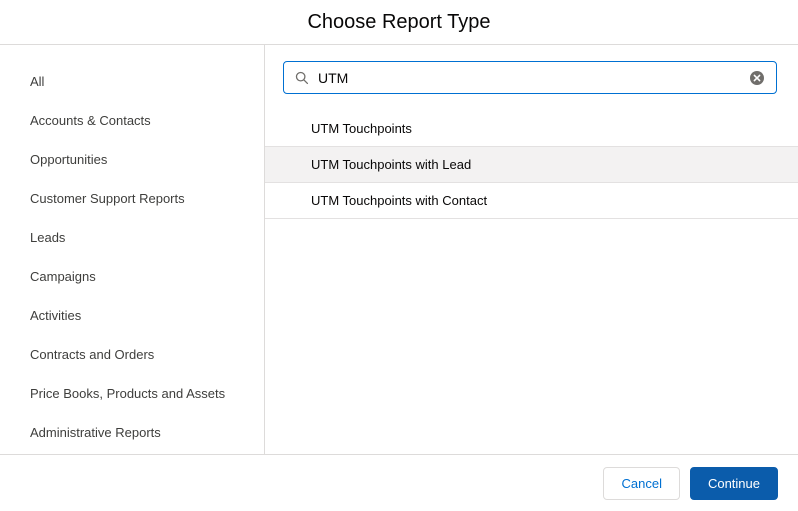 The height and width of the screenshot is (511, 798). What do you see at coordinates (531, 129) in the screenshot?
I see `report-type-row: UTM Touchpoints` at bounding box center [531, 129].